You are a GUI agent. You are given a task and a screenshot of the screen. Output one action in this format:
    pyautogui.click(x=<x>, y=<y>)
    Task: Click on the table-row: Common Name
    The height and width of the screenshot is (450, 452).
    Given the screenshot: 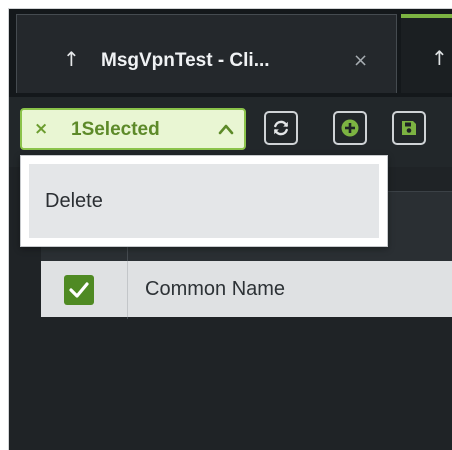 What is the action you would take?
    pyautogui.click(x=246, y=289)
    